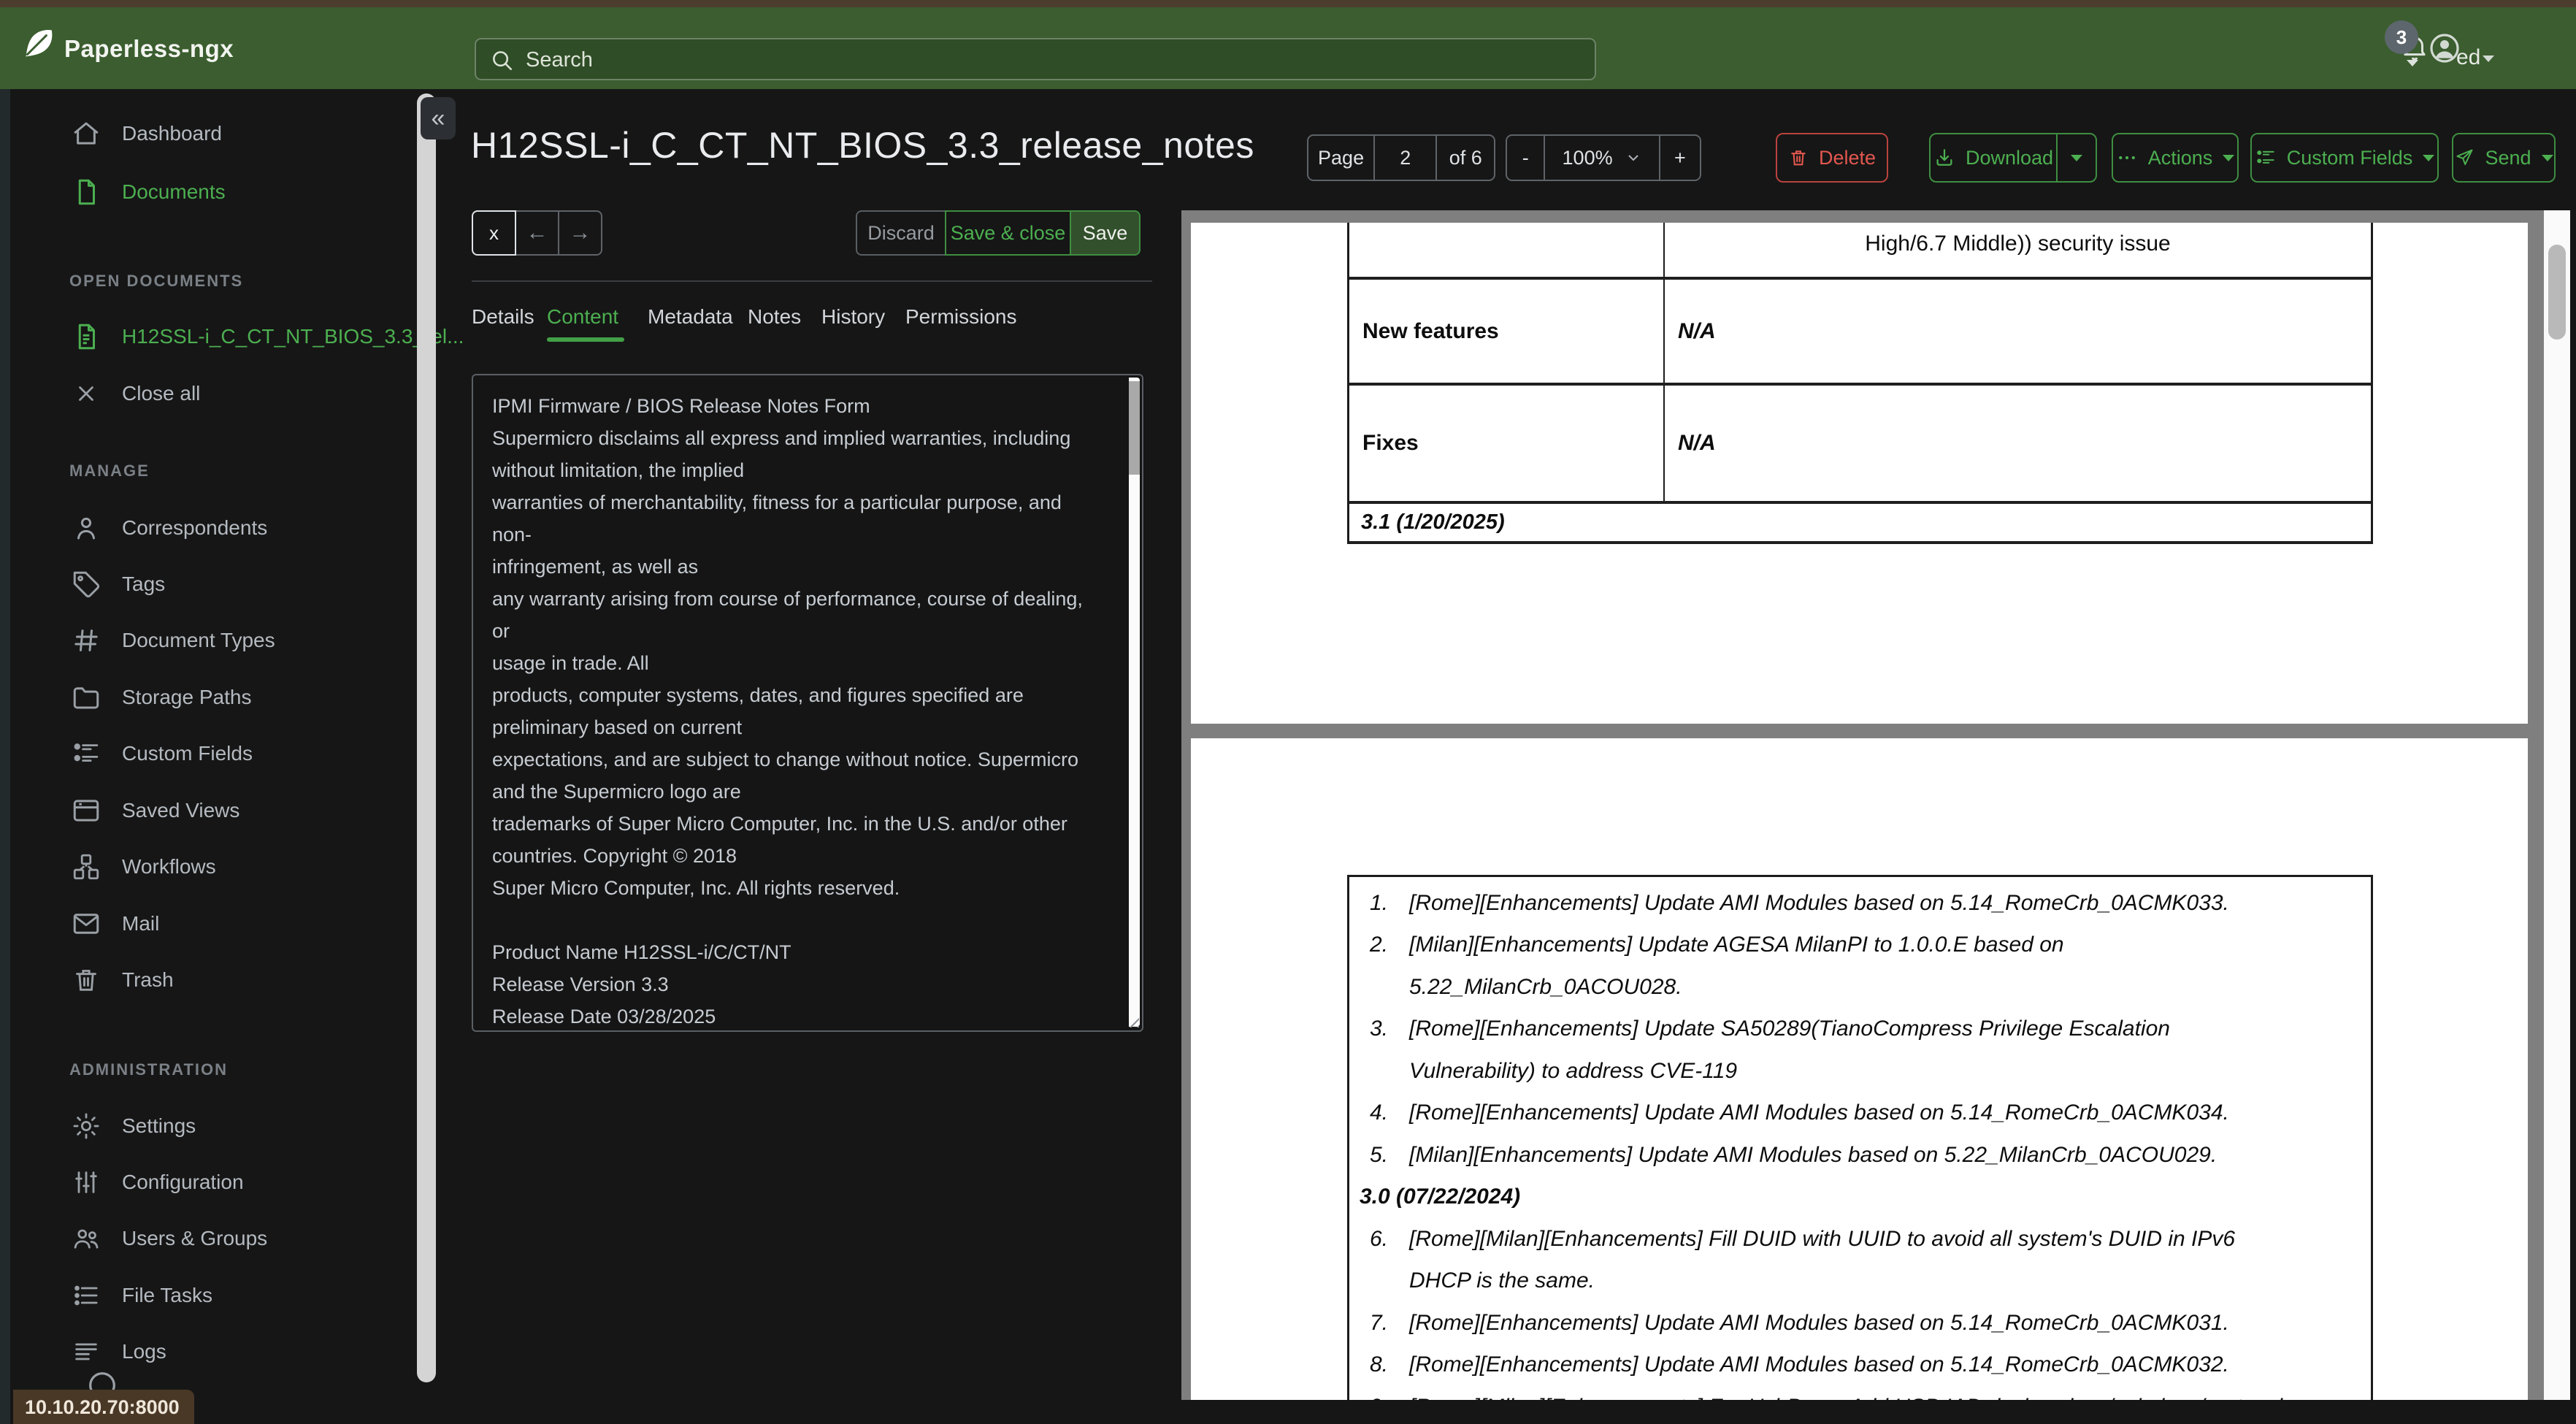 The height and width of the screenshot is (1424, 2576). Describe the element at coordinates (154, 810) in the screenshot. I see `sidebar-item-saved-views: Saved Views` at that location.